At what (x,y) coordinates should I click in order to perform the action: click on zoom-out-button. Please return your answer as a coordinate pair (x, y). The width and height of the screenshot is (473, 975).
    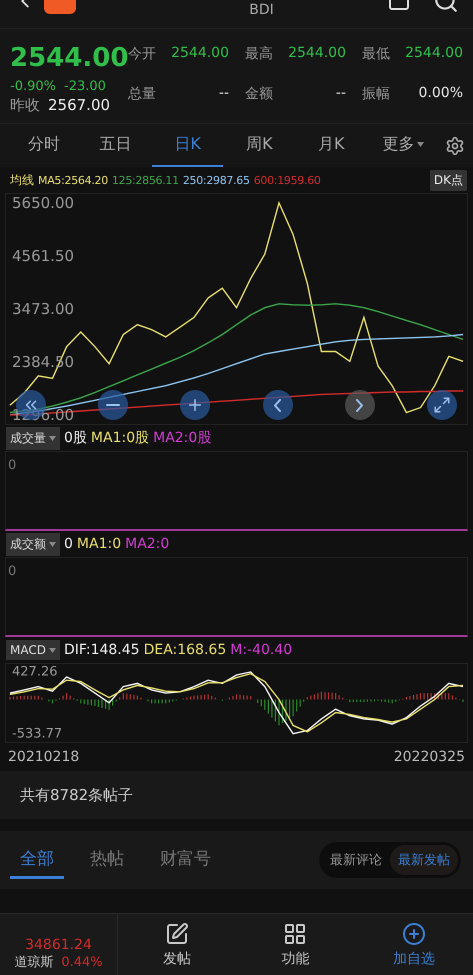
    Looking at the image, I should click on (113, 405).